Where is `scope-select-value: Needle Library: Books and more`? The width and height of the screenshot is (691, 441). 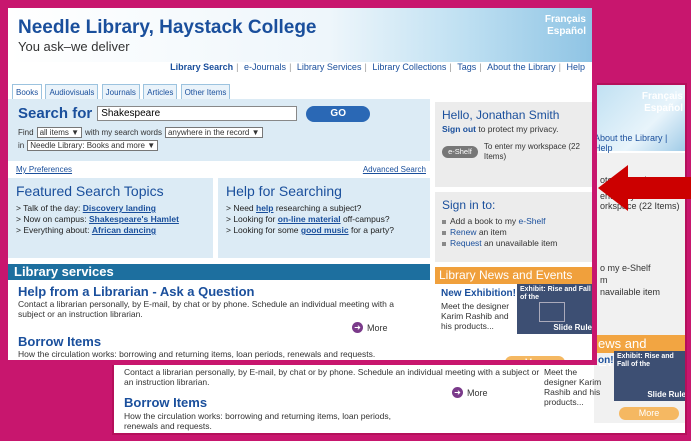
scope-select-value: Needle Library: Books and more is located at coordinates (87, 145).